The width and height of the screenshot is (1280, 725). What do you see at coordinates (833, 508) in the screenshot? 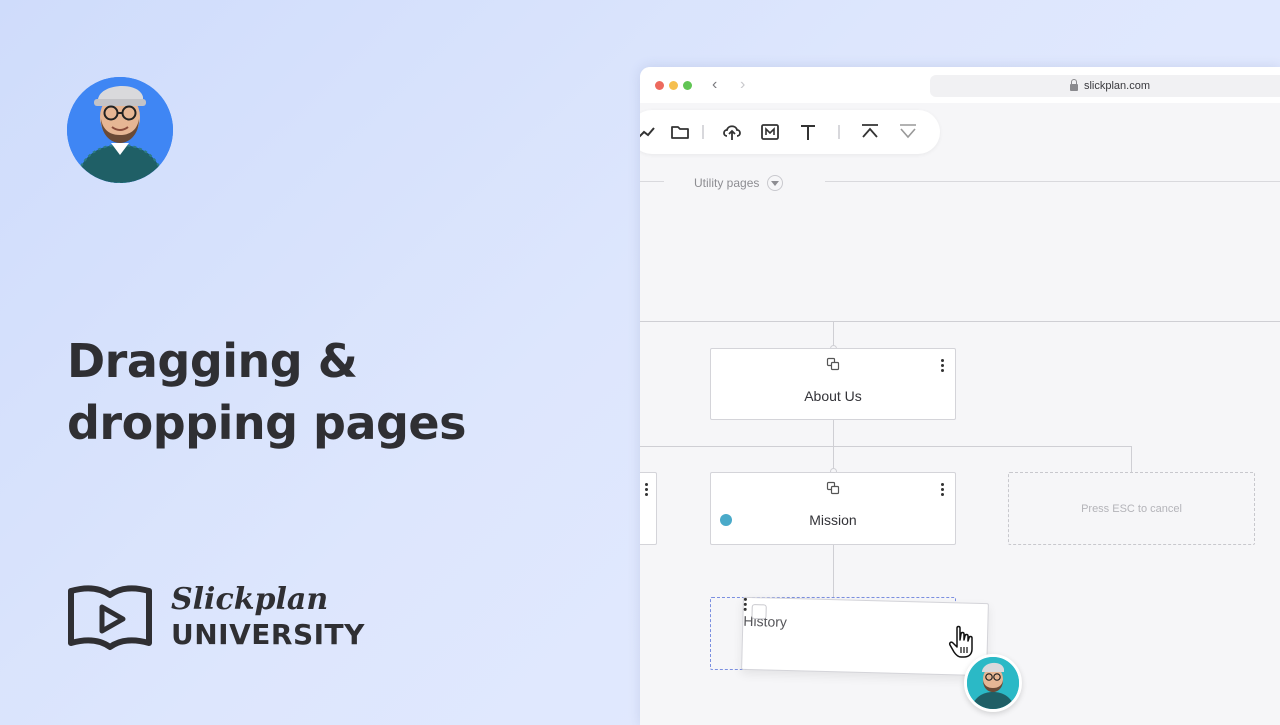
I see `page-card-mission: Mission` at bounding box center [833, 508].